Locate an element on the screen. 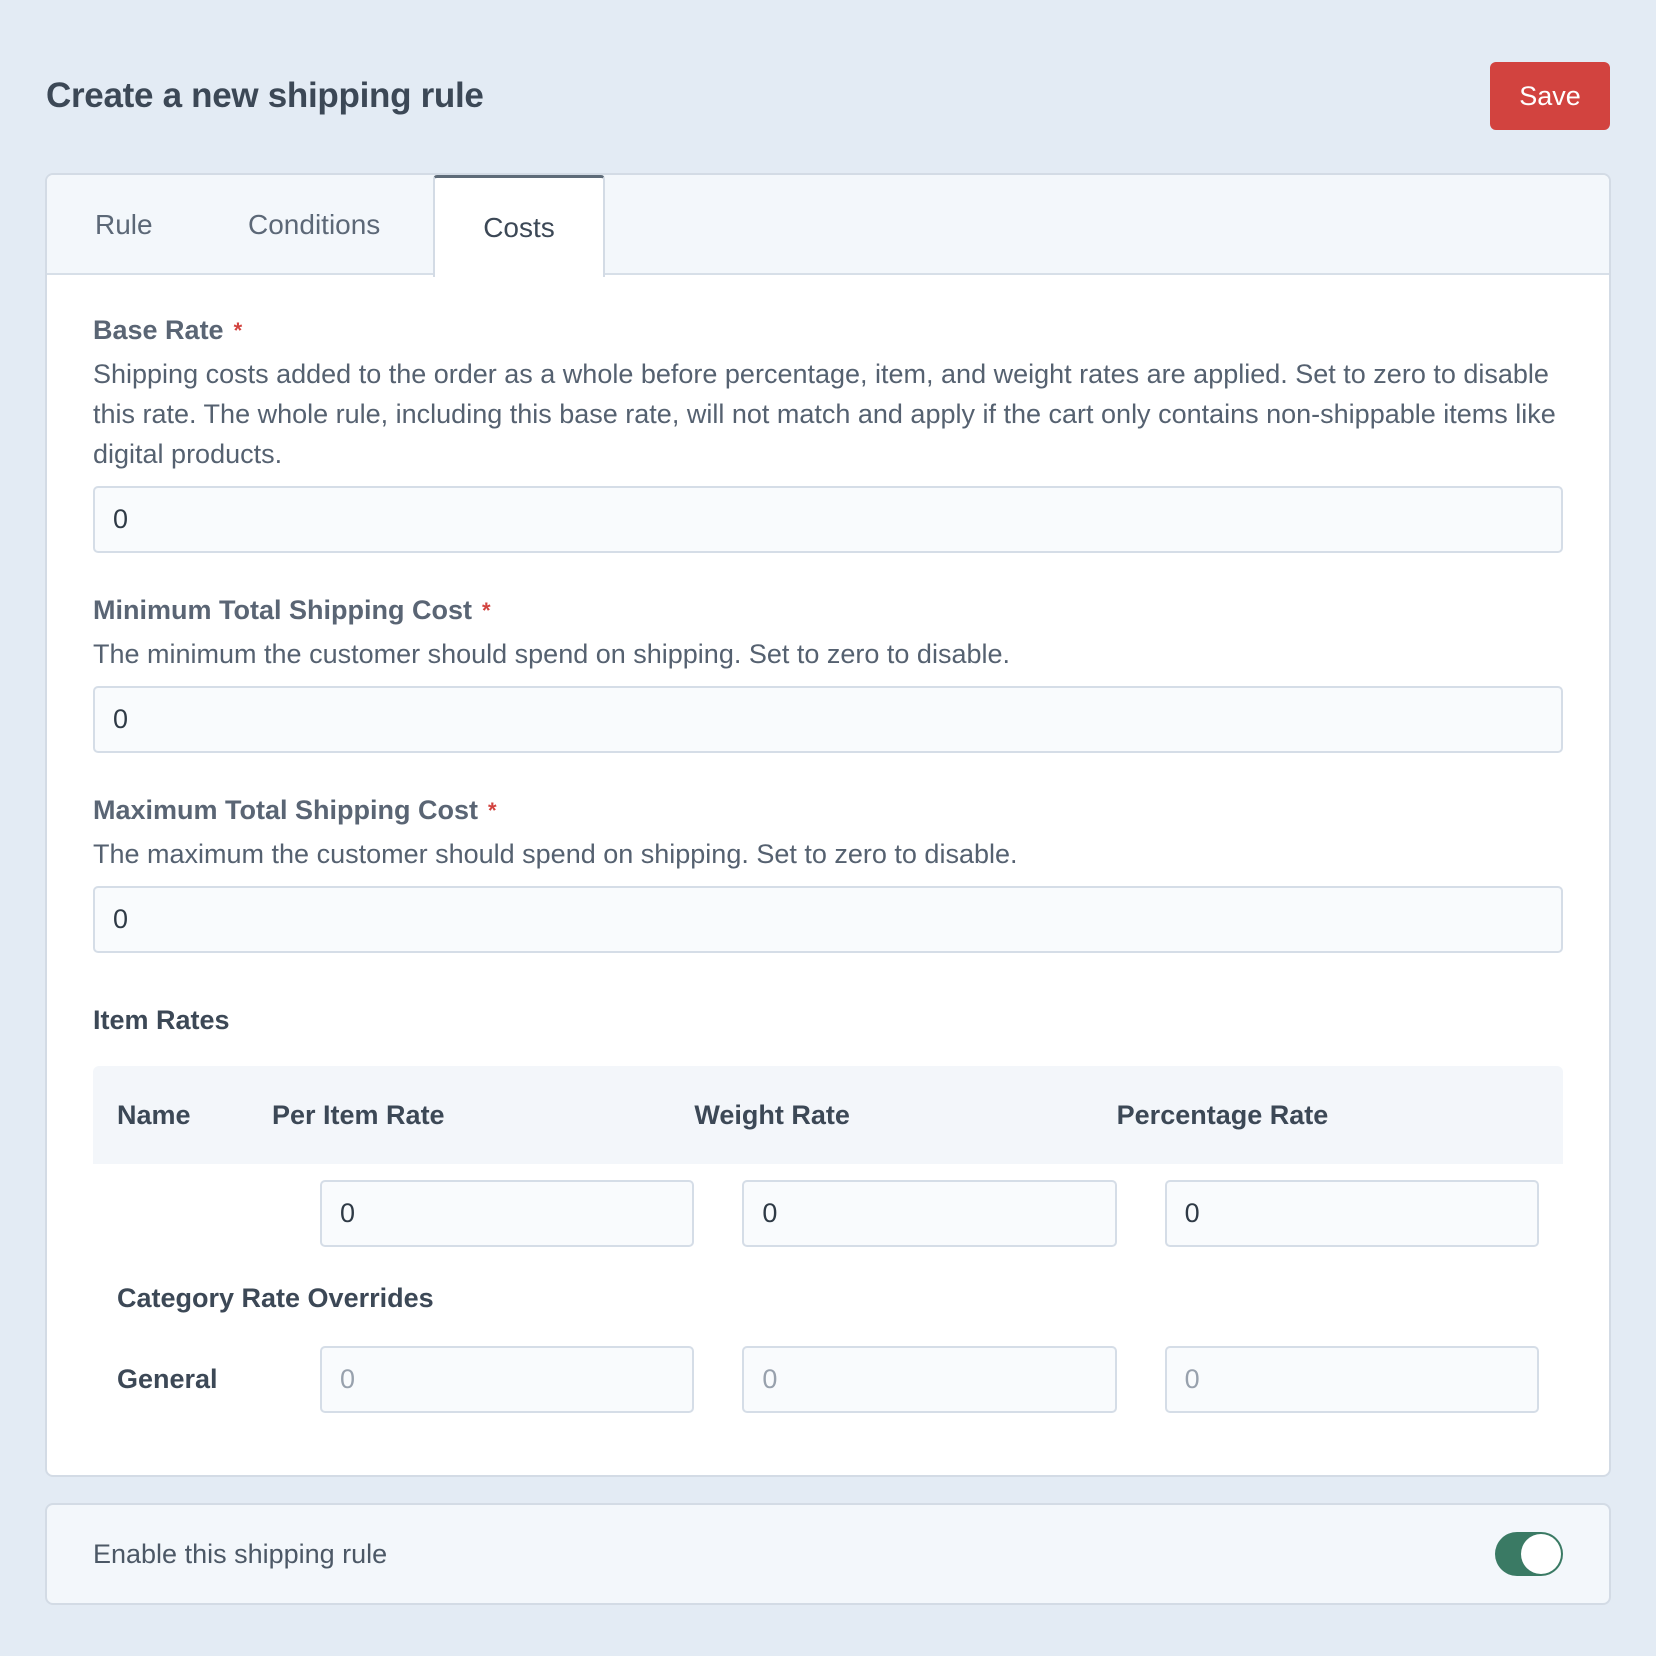 The image size is (1656, 1656). category-percentage-input is located at coordinates (1351, 1379).